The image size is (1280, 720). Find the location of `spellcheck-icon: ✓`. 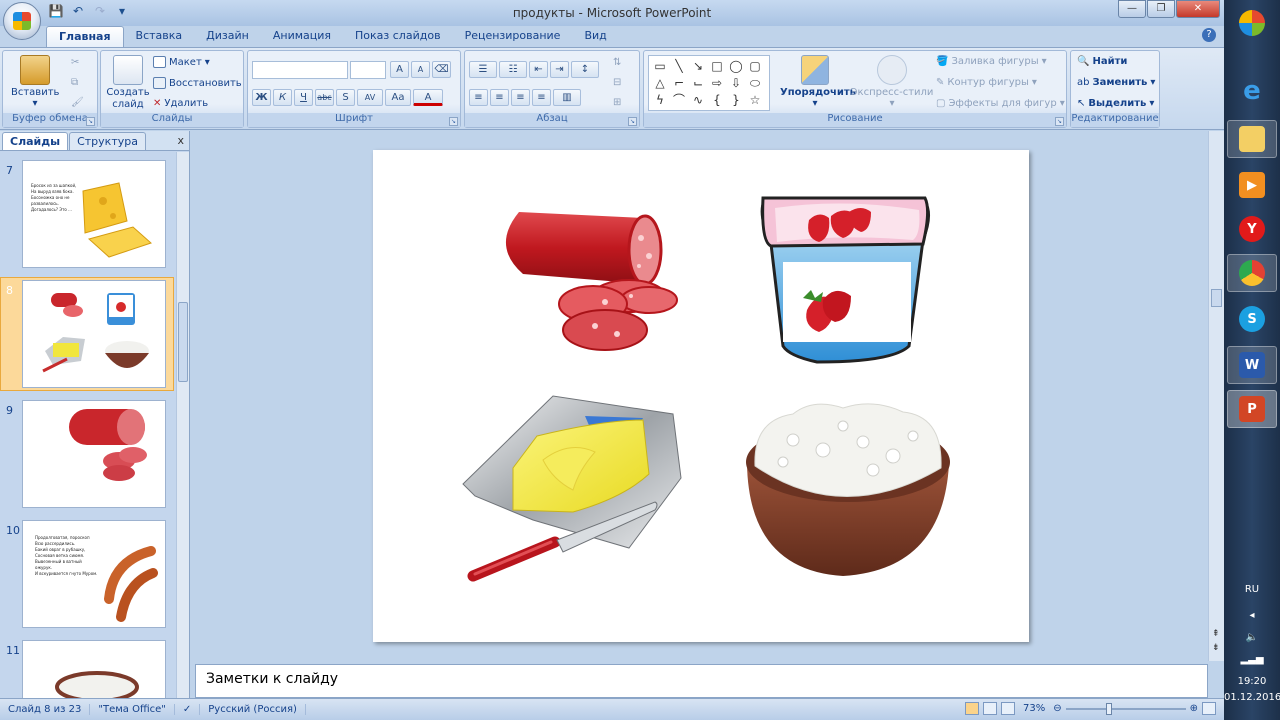

spellcheck-icon: ✓ is located at coordinates (188, 709).